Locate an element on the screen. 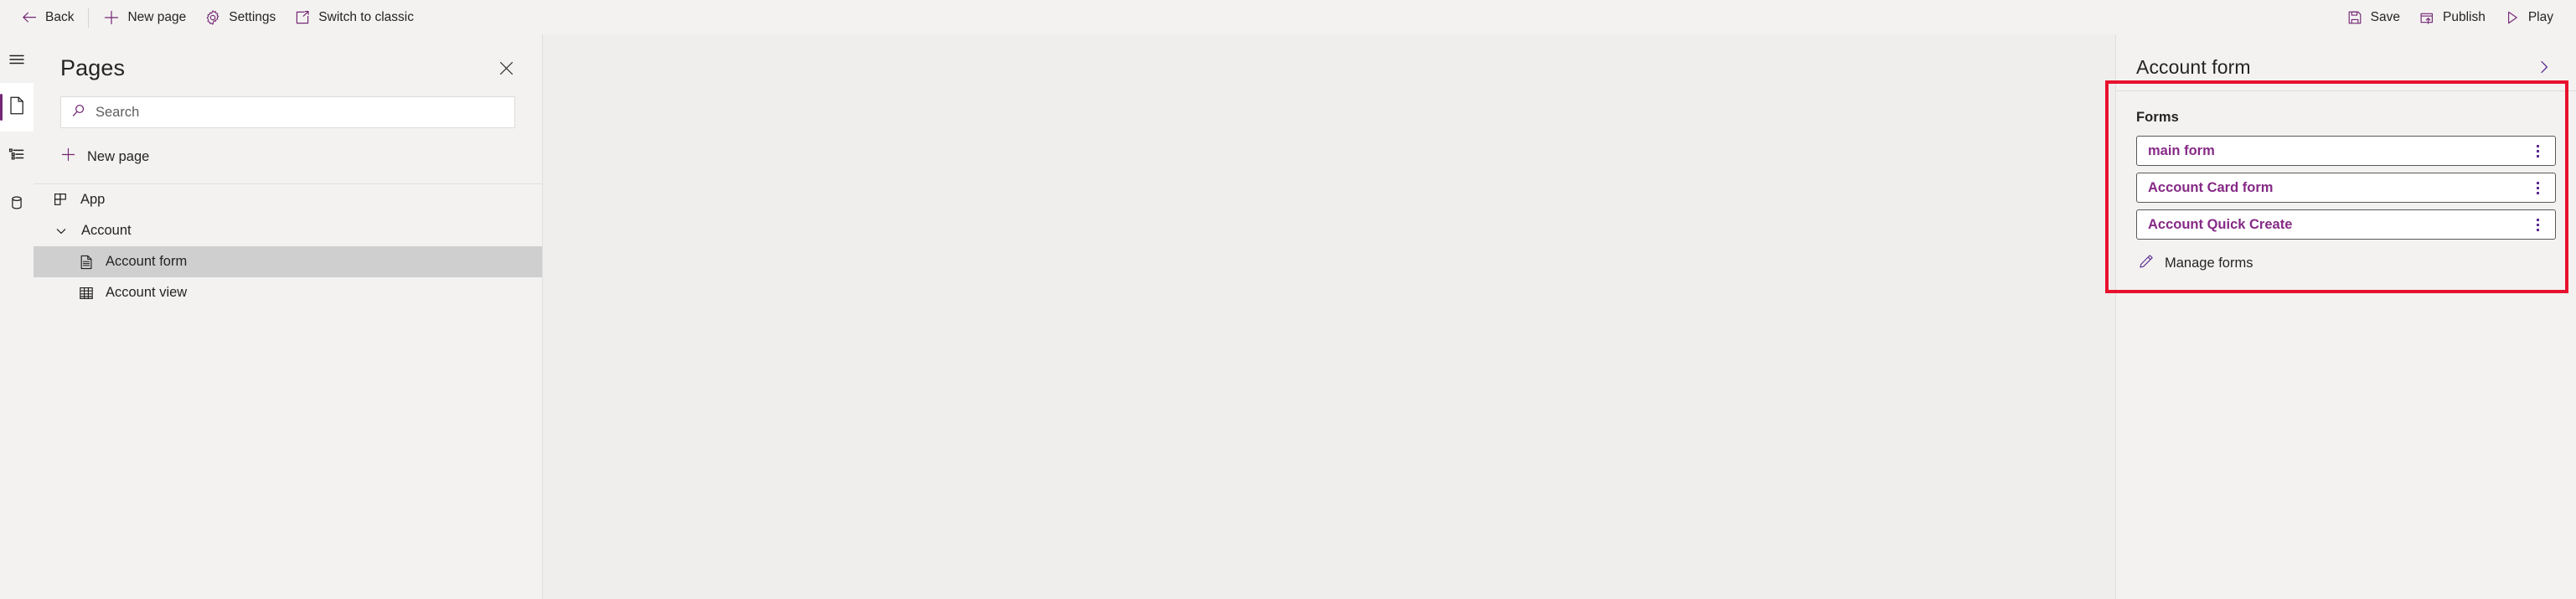 The height and width of the screenshot is (599, 2576). tree-item-account: Account is located at coordinates (288, 230).